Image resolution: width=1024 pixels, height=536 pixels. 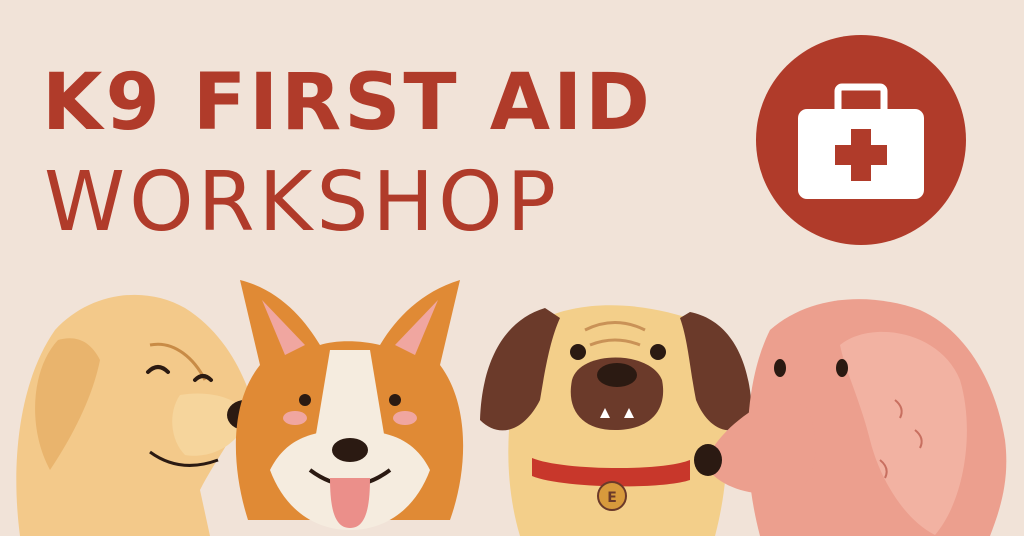 What do you see at coordinates (139, 415) in the screenshot?
I see `golden-retriever` at bounding box center [139, 415].